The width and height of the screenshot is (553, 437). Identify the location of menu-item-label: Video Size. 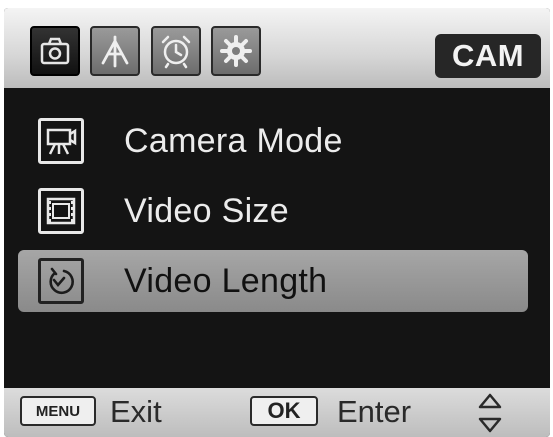
(206, 210).